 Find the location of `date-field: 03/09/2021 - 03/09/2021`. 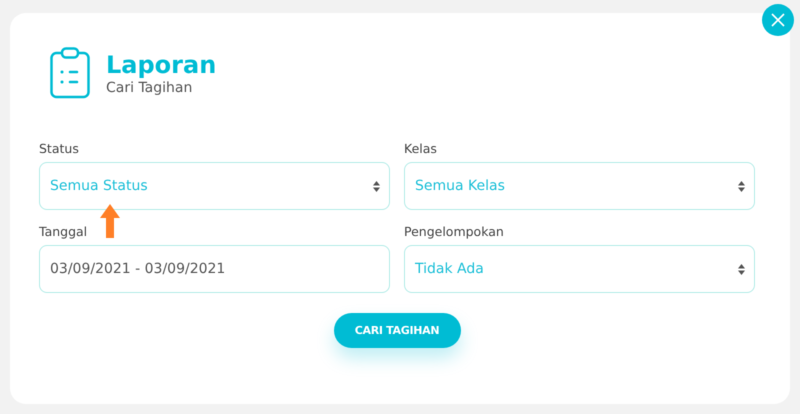

date-field: 03/09/2021 - 03/09/2021 is located at coordinates (214, 269).